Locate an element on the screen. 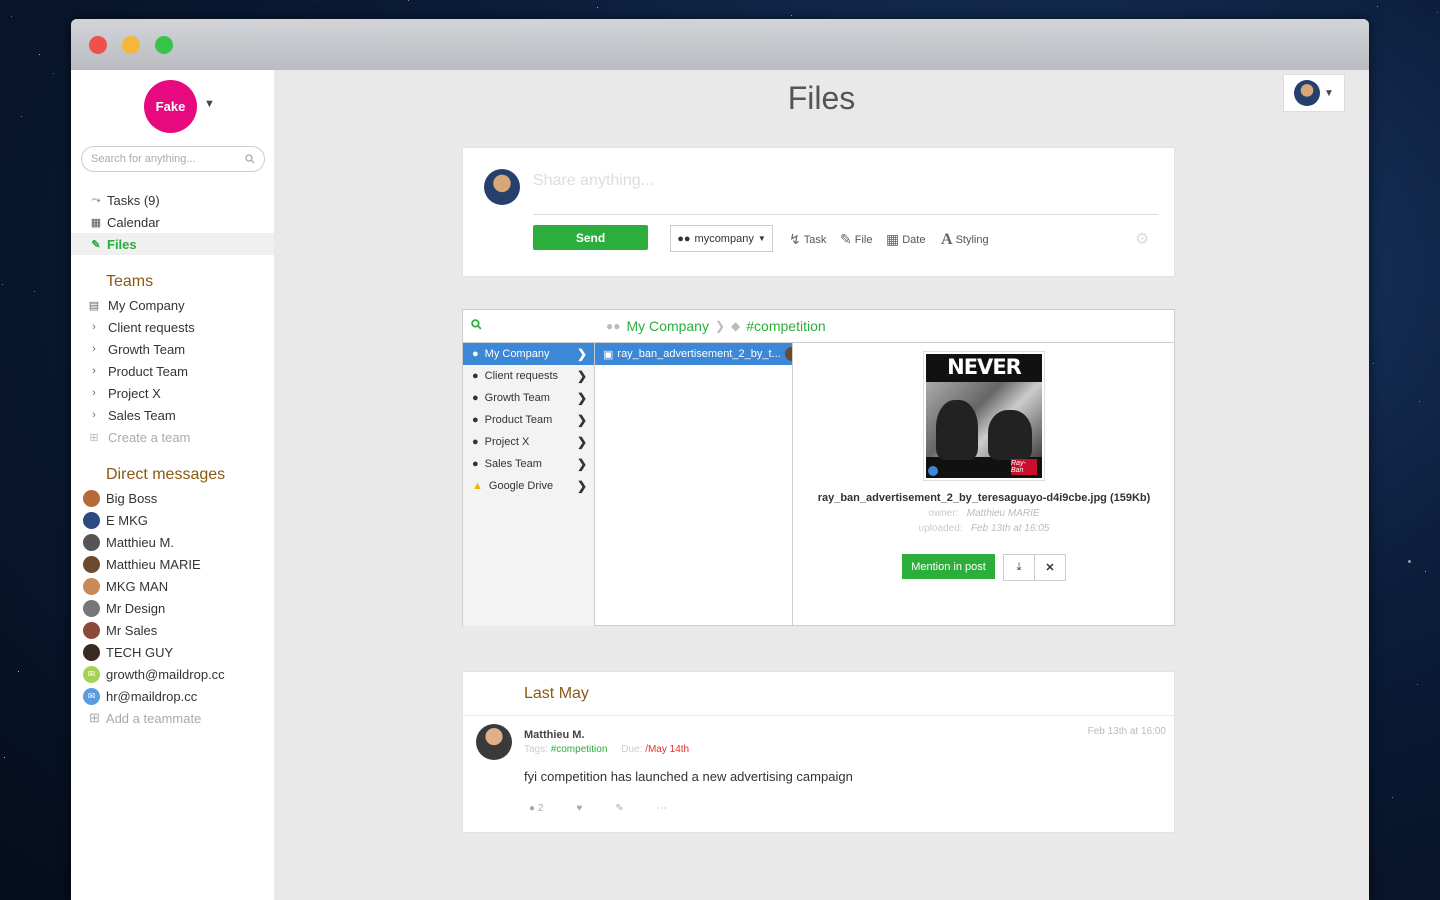 This screenshot has width=1440, height=900. nav-label: Tasks (9) is located at coordinates (133, 200).